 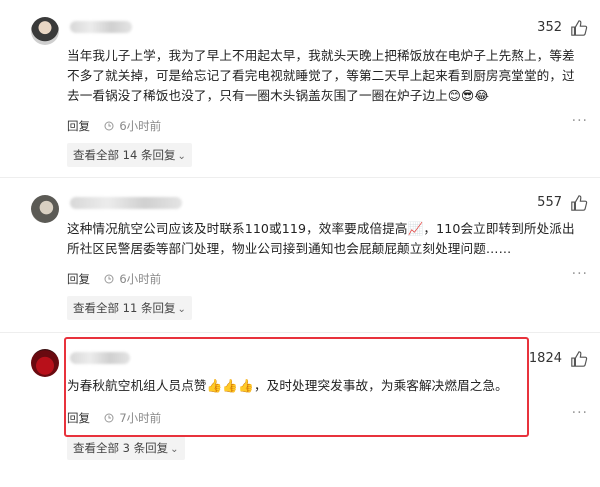 I want to click on view-all-replies-button: 查看全部 11 条回复 ⌄, so click(x=129, y=308).